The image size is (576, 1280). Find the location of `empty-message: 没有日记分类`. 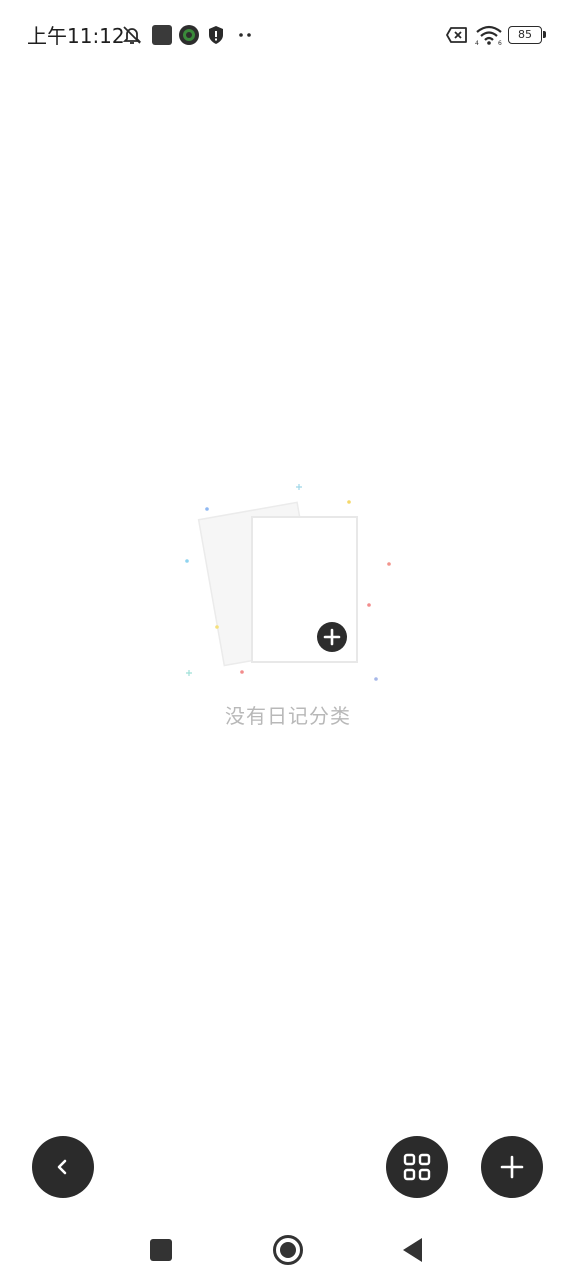

empty-message: 没有日记分类 is located at coordinates (288, 716).